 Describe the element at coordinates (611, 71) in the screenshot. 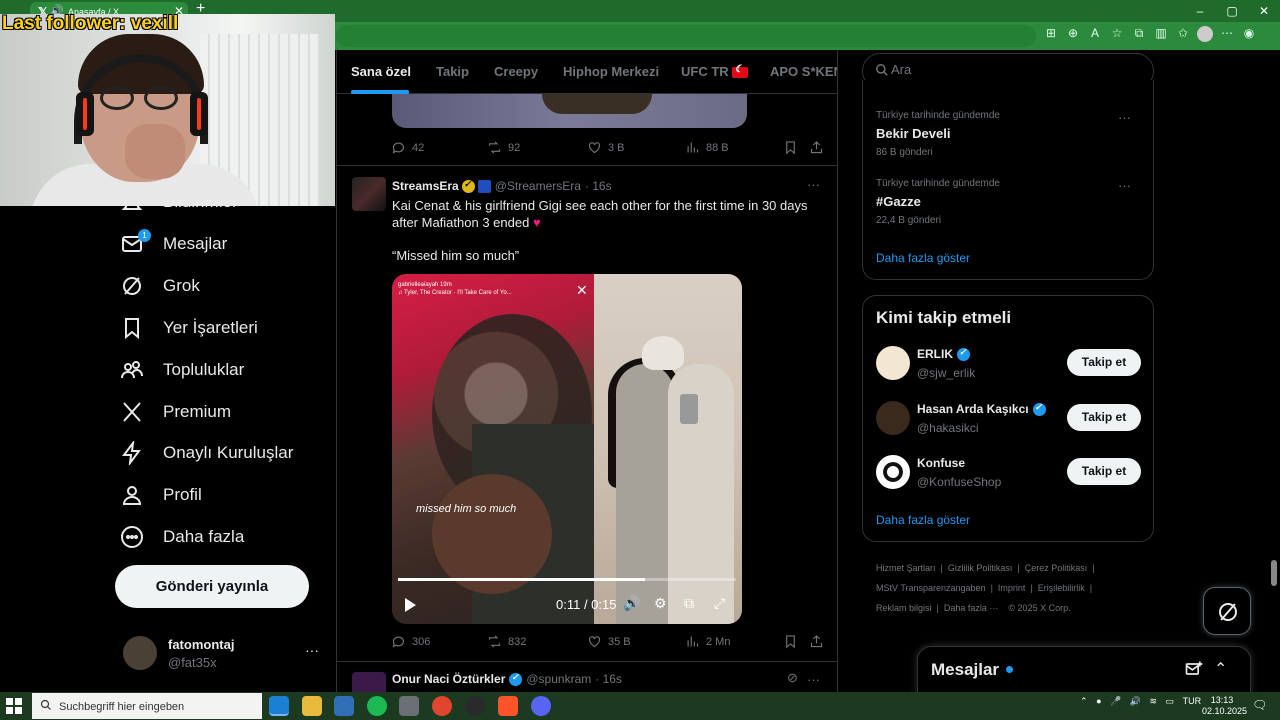

I see `tab-hiphop-merkezi: Hiphop Merkezi` at that location.